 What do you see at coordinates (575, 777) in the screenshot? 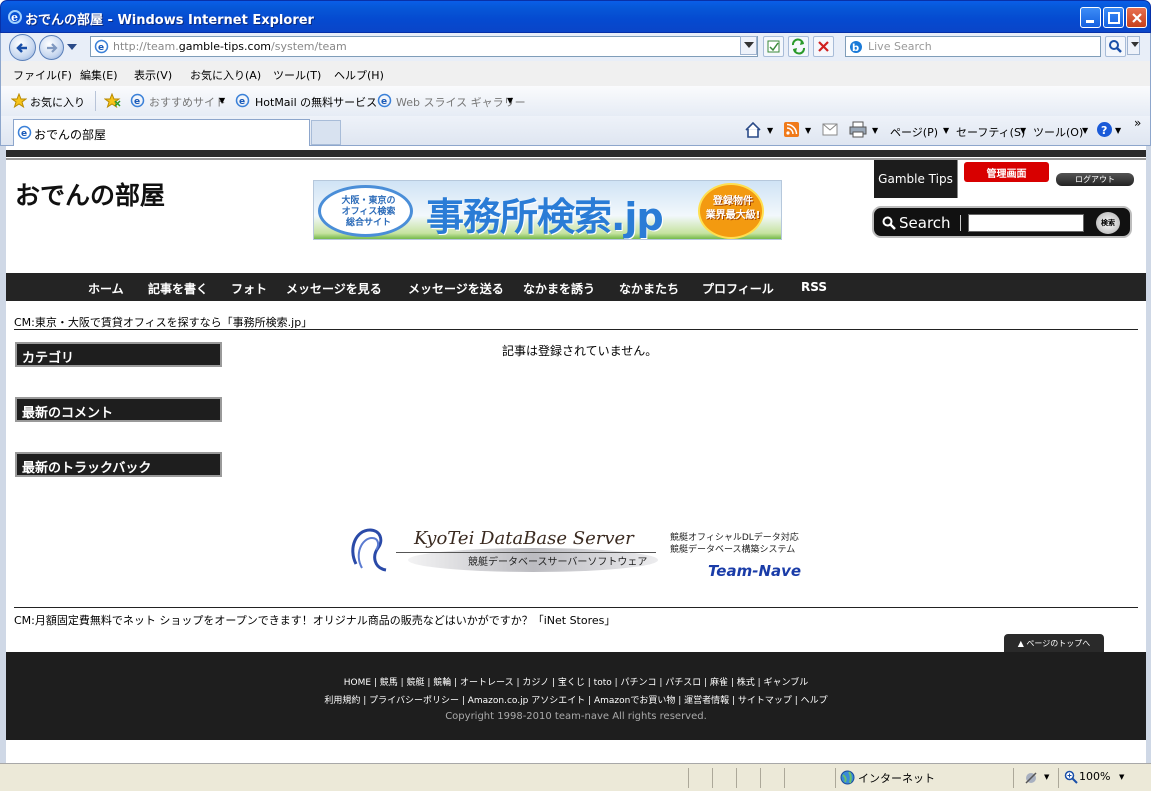
I see `status-bar: インターネット ▼ 100% ▼` at bounding box center [575, 777].